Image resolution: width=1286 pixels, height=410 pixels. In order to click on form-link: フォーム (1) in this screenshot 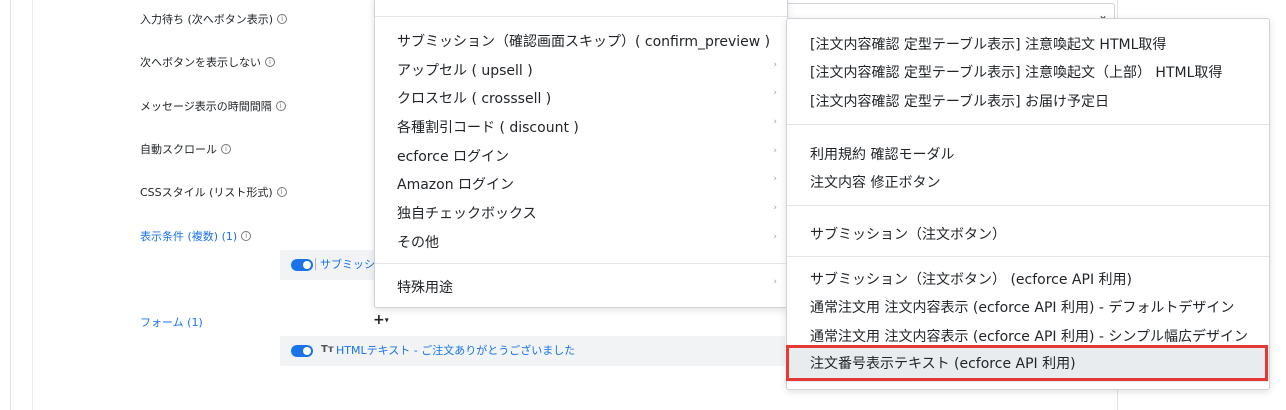, I will do `click(171, 322)`.